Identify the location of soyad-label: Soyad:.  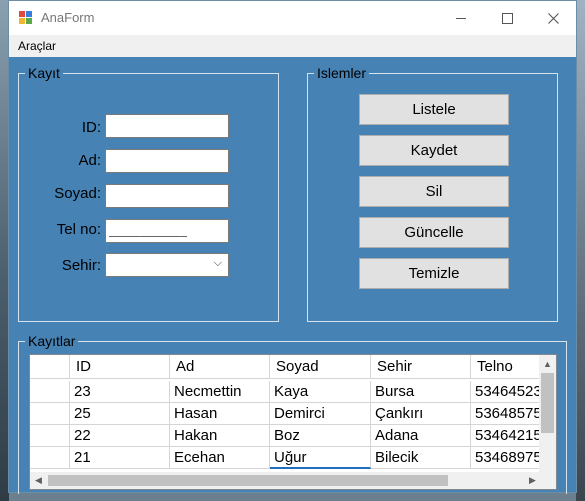
(77, 193).